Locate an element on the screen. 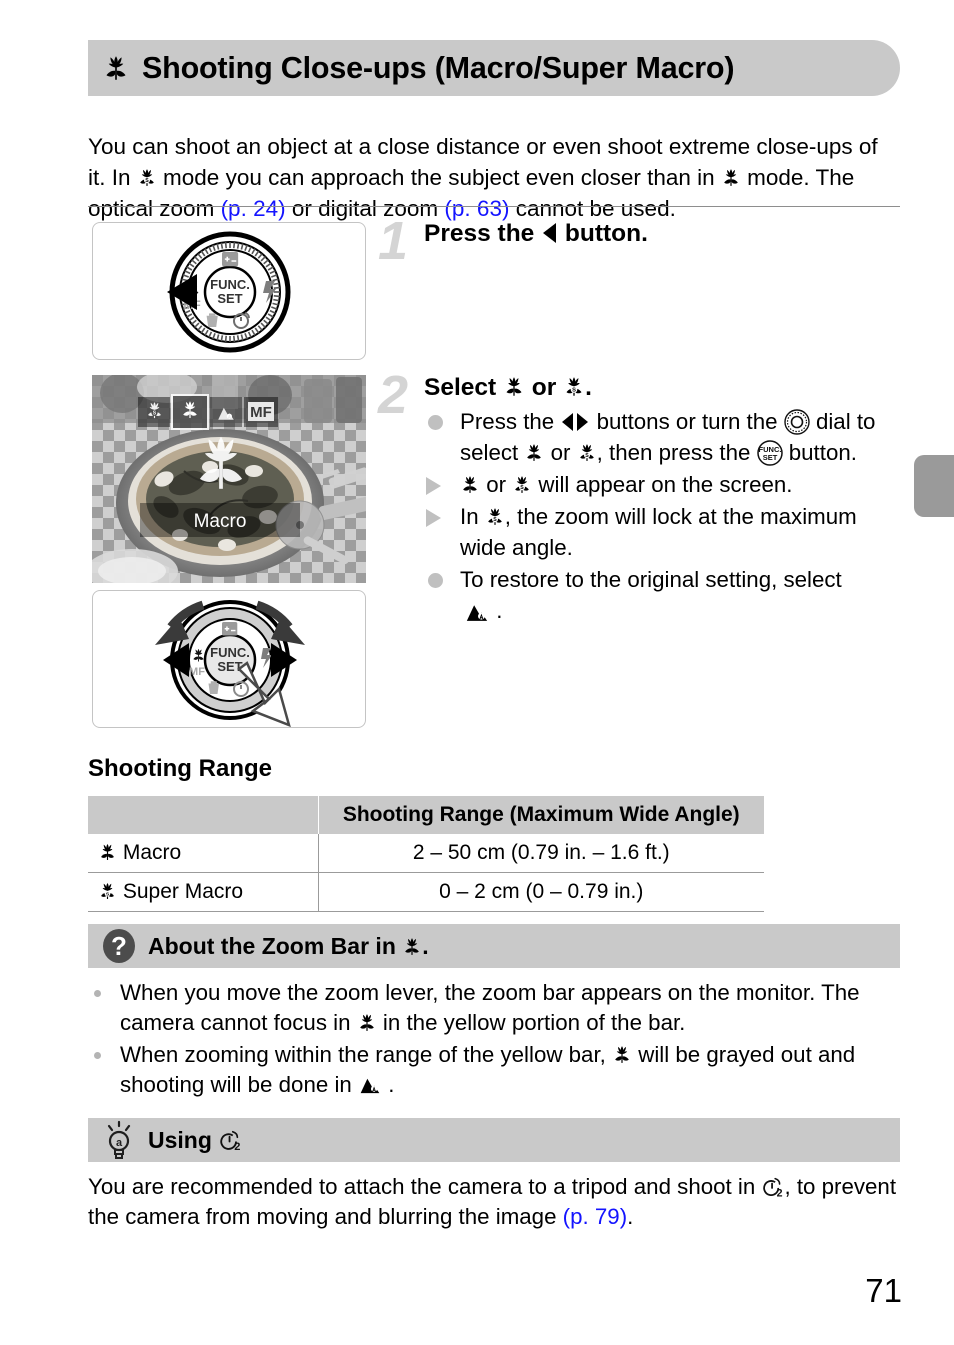 The height and width of the screenshot is (1345, 954). step-2-heading: Select or S . is located at coordinates (663, 388).